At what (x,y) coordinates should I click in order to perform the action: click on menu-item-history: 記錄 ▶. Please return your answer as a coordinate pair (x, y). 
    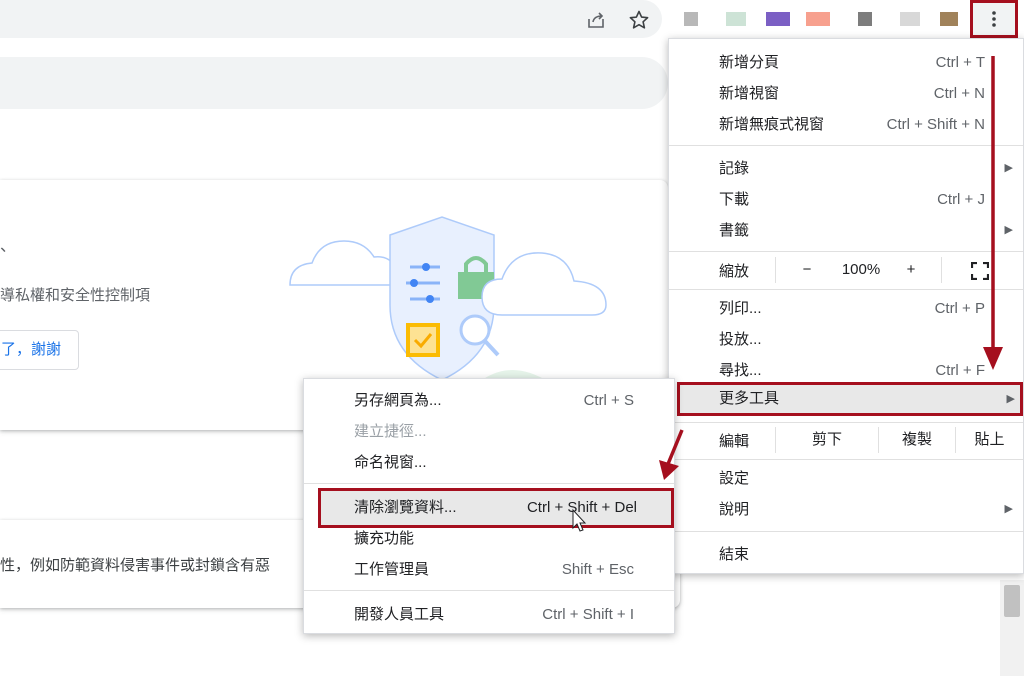
    Looking at the image, I should click on (846, 168).